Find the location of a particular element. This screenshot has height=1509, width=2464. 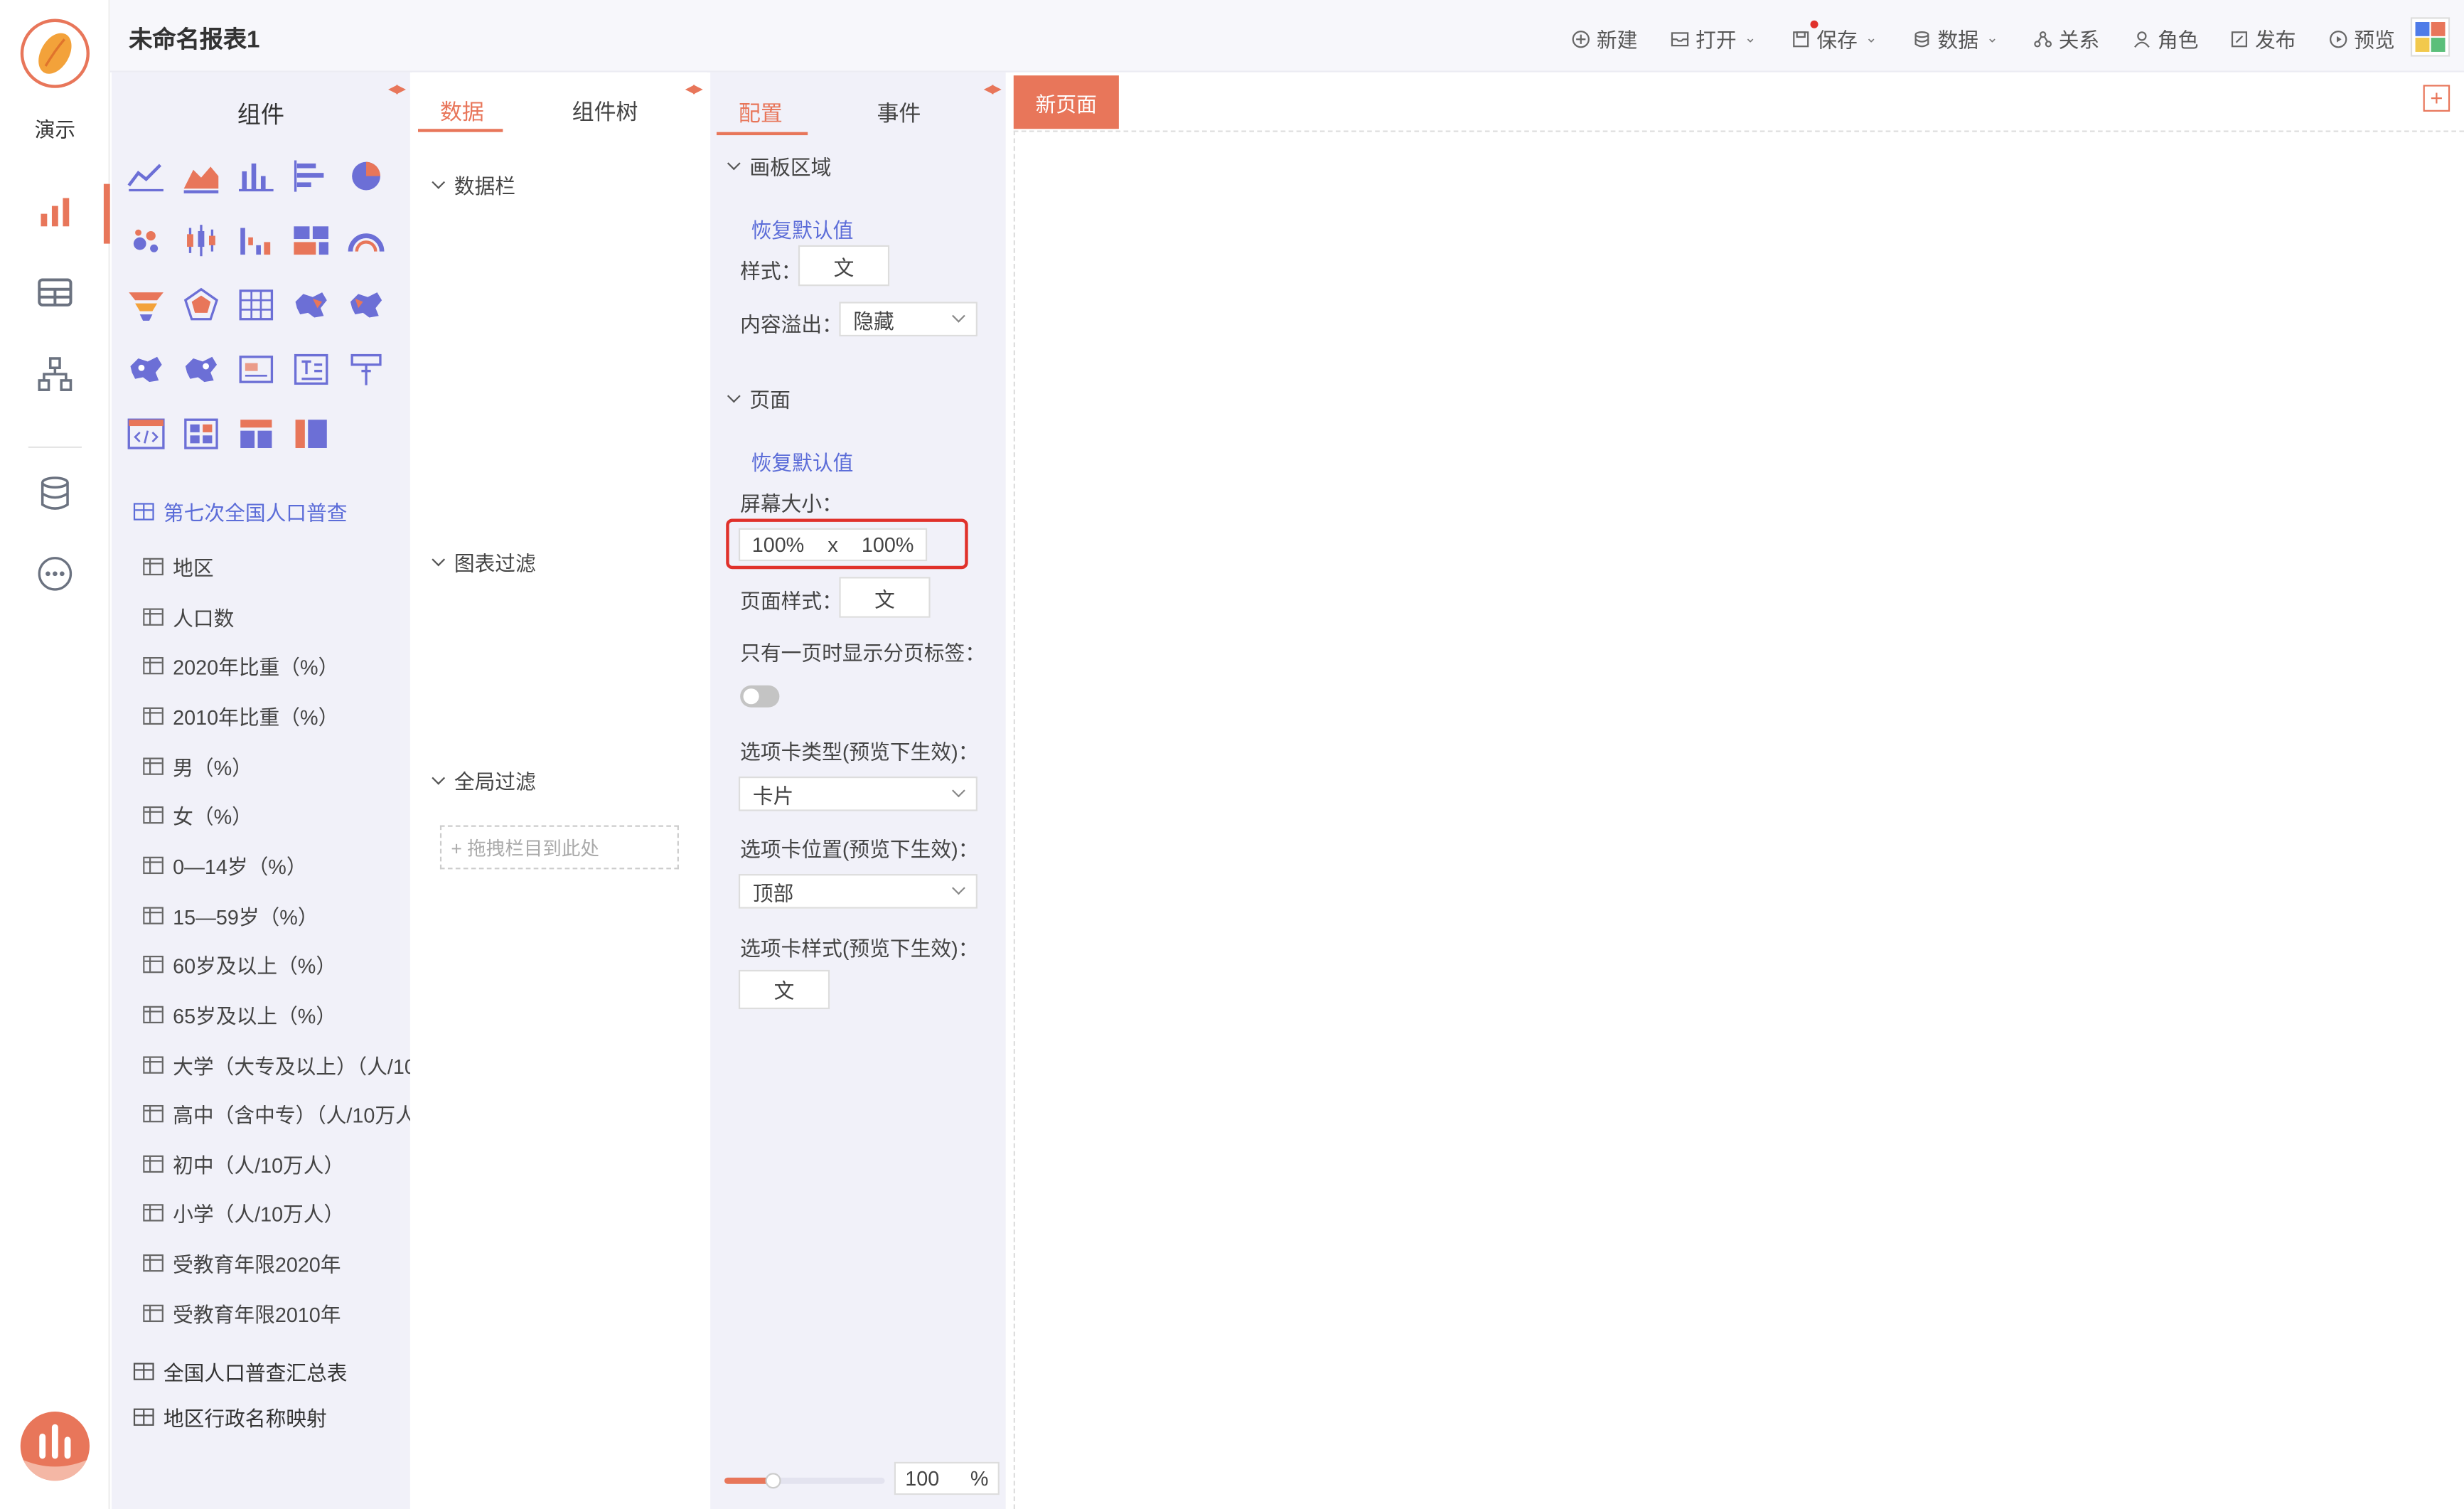

table-item: 地区行政名称映射 is located at coordinates (230, 1417).